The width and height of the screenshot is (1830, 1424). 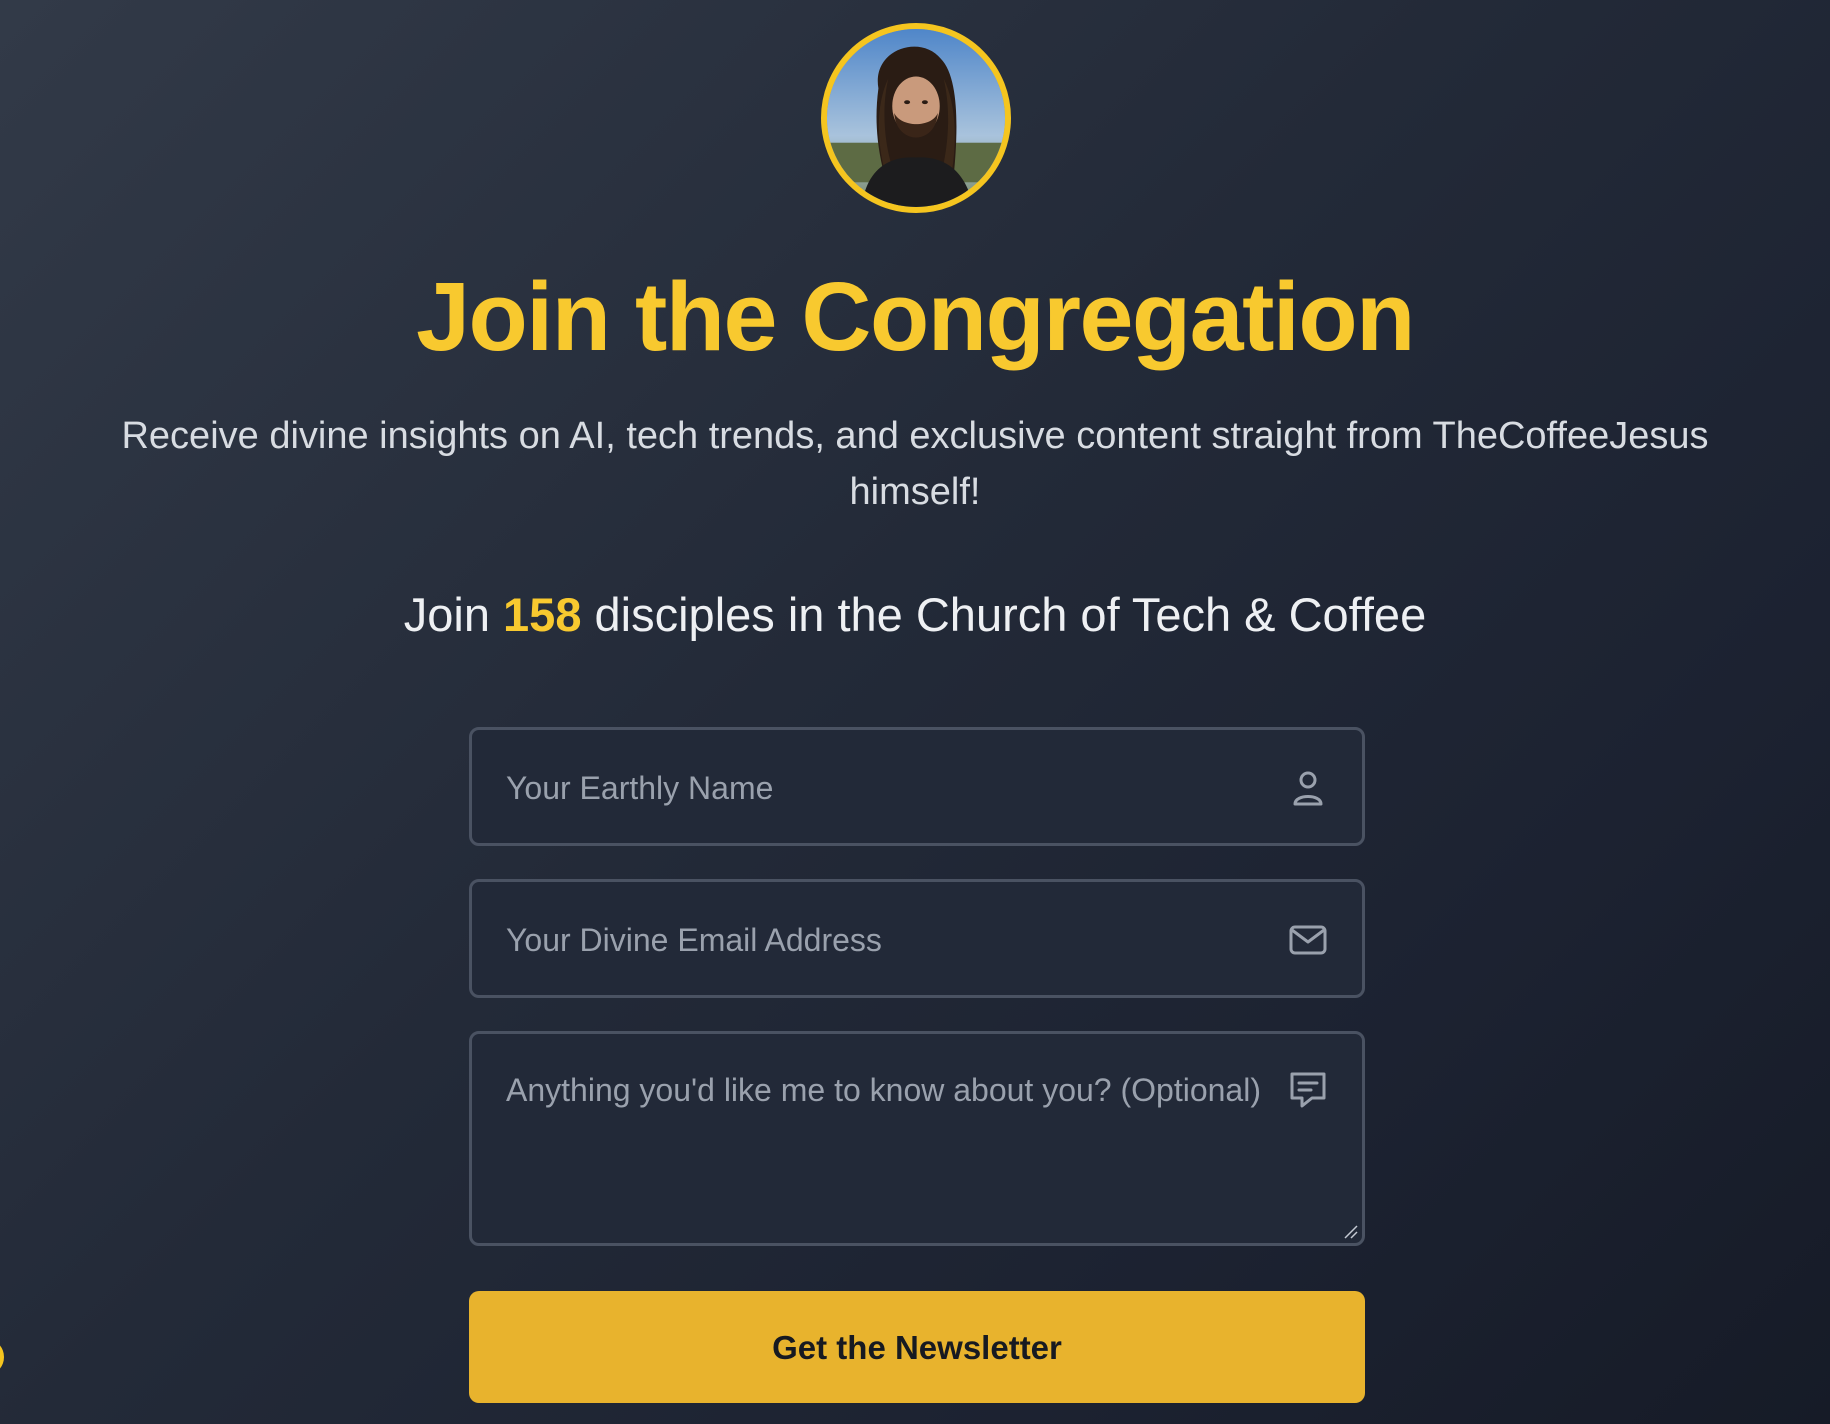 I want to click on subscriber-count: 158, so click(x=542, y=614).